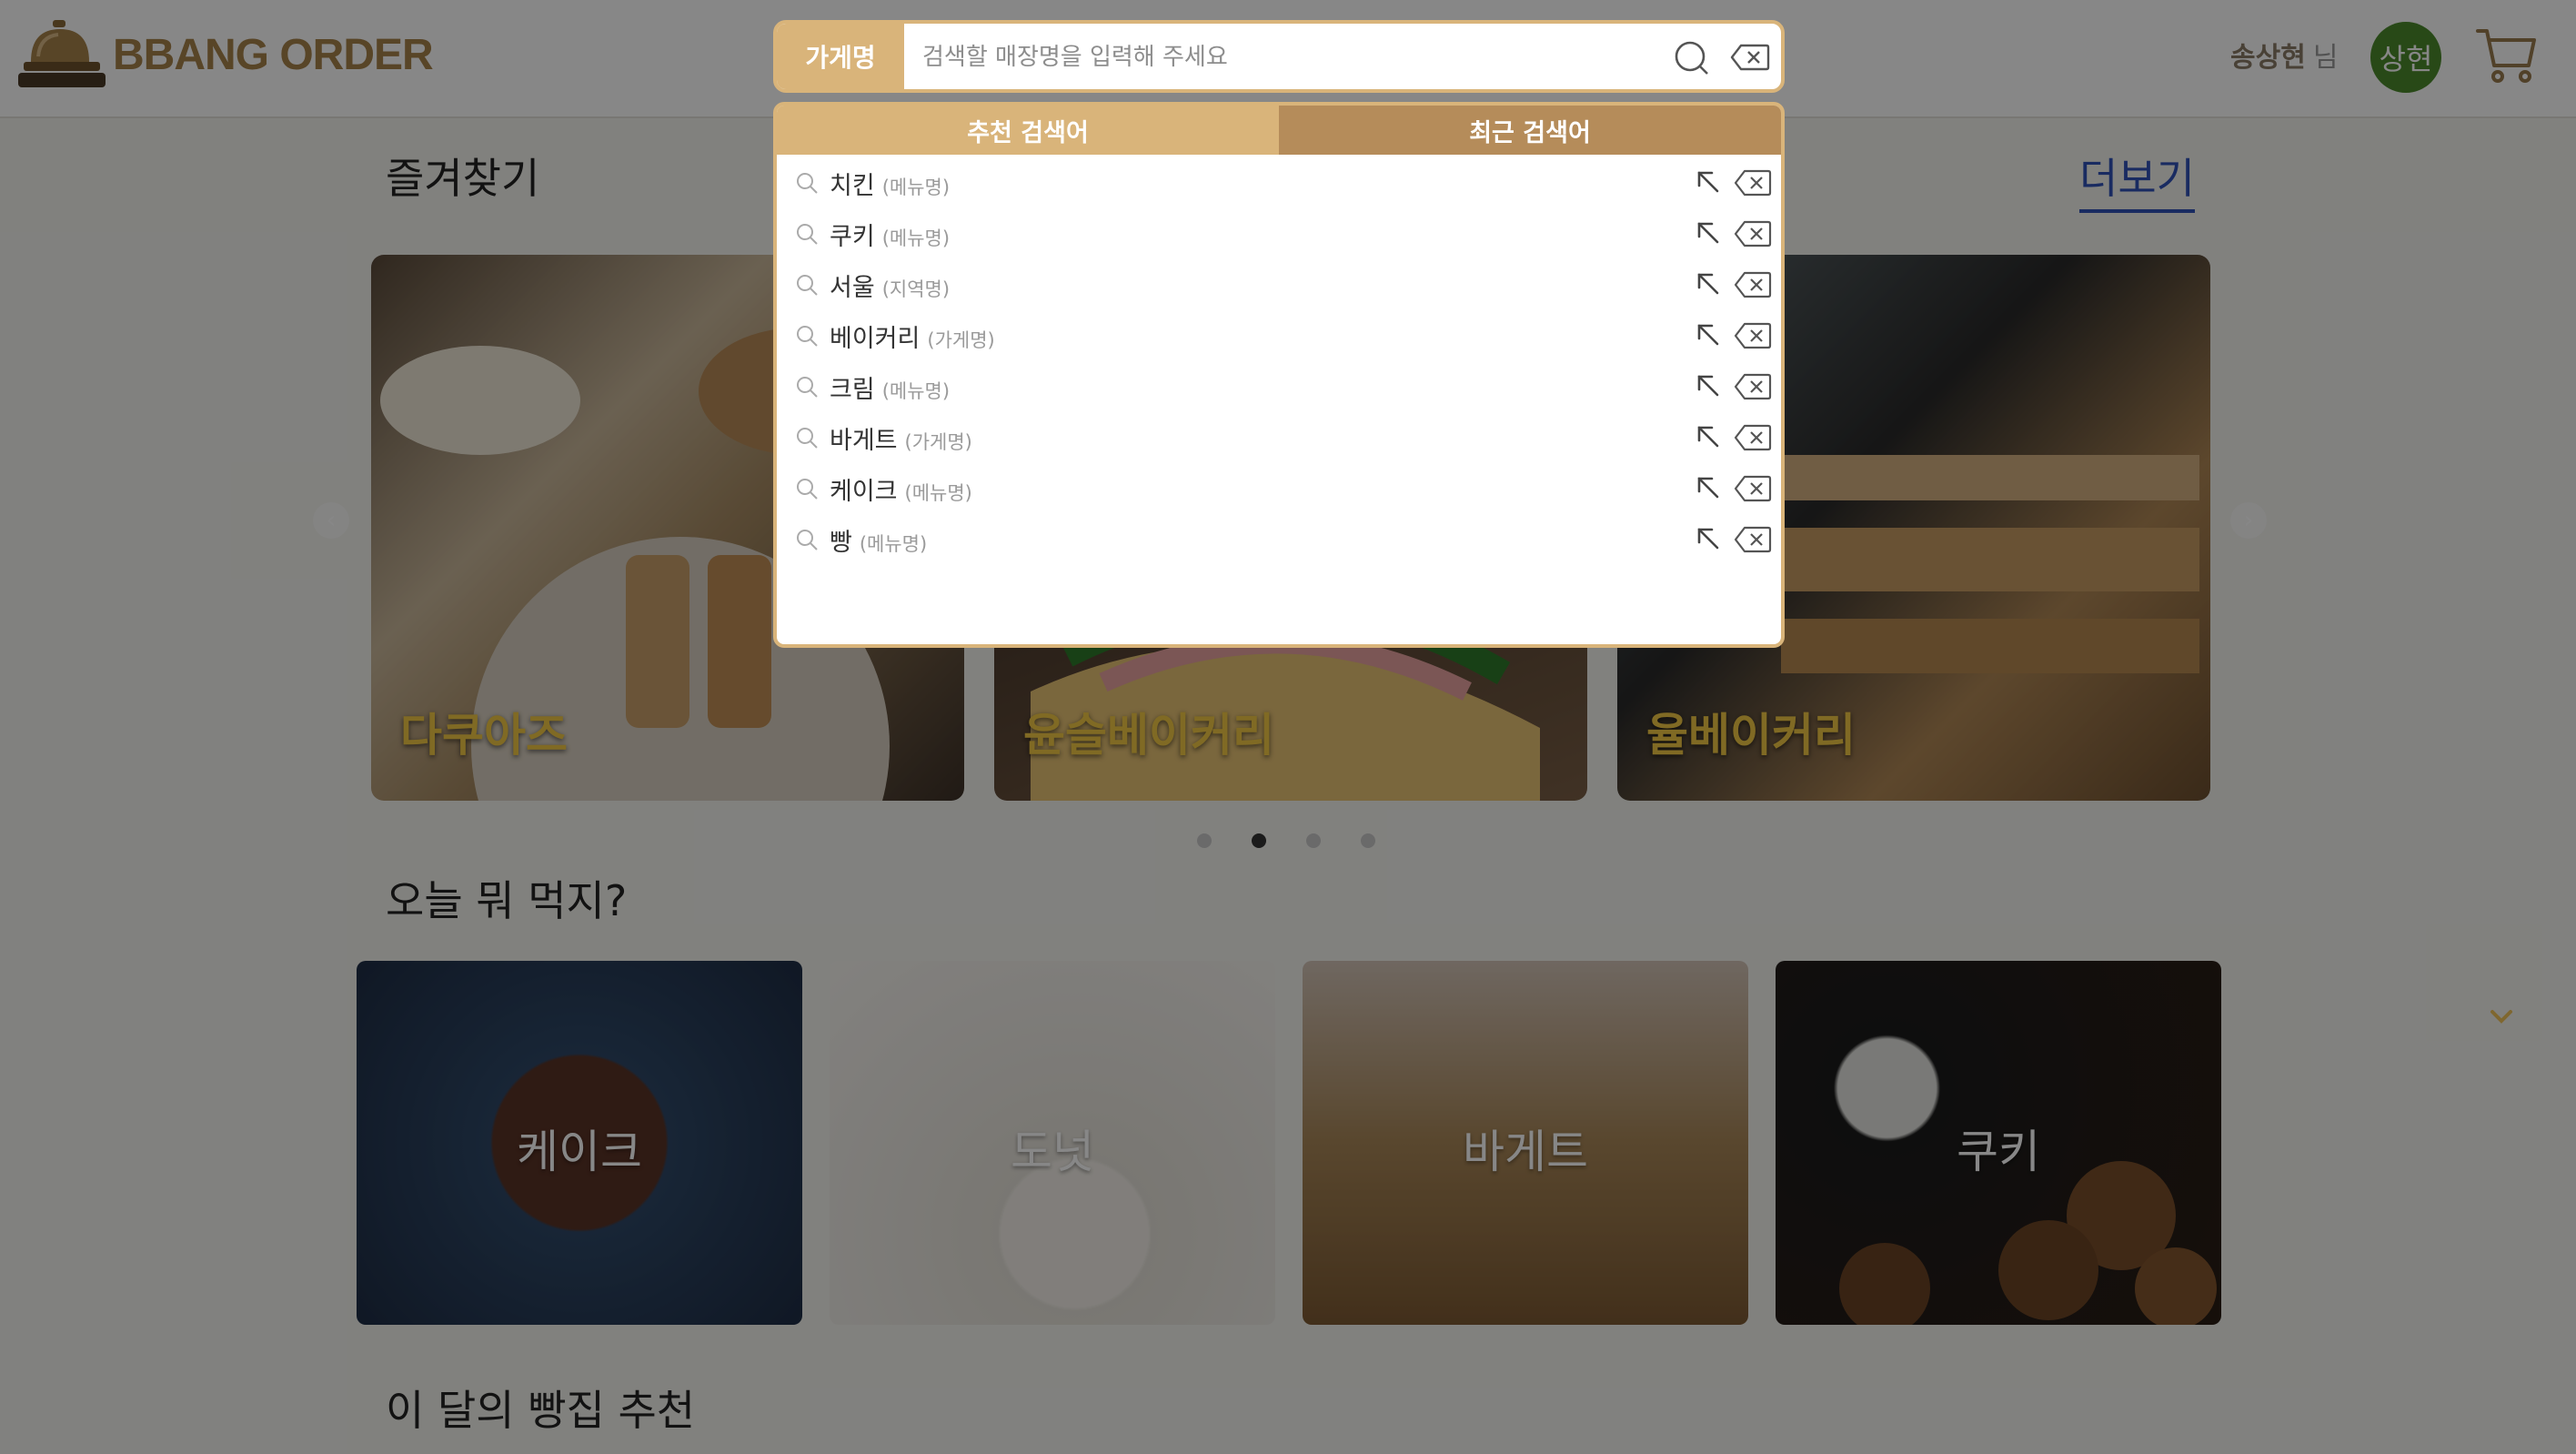  What do you see at coordinates (875, 339) in the screenshot?
I see `suggestion-keyword: 베이커리` at bounding box center [875, 339].